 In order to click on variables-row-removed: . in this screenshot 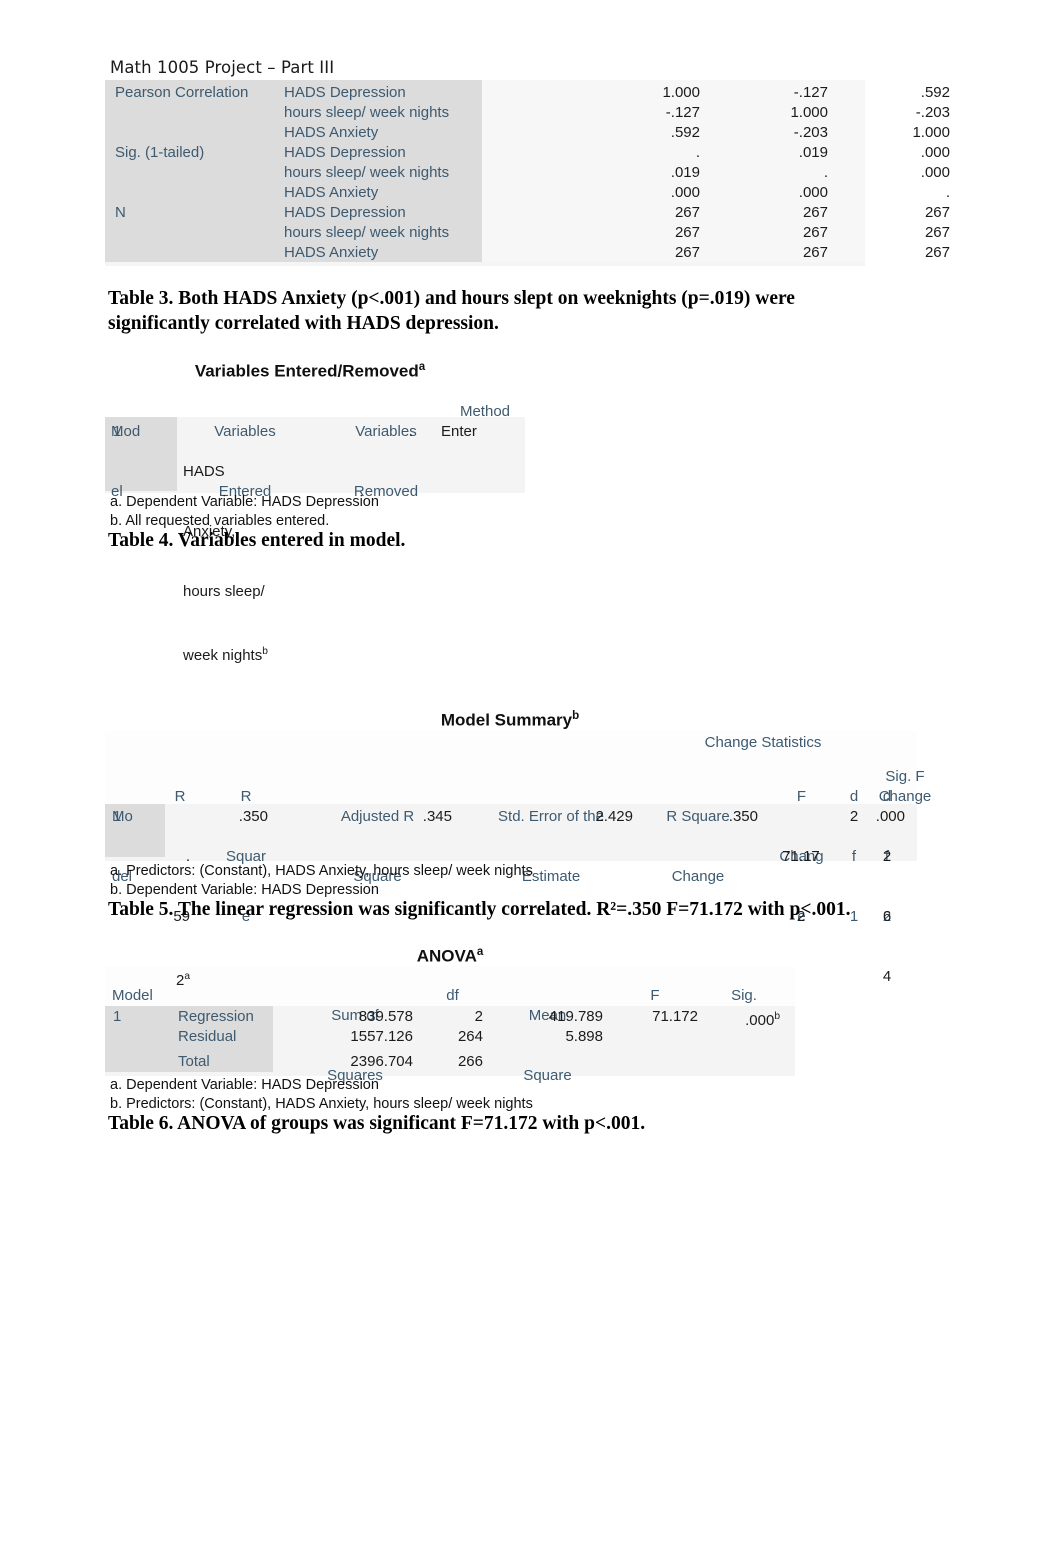, I will do `click(410, 431)`.